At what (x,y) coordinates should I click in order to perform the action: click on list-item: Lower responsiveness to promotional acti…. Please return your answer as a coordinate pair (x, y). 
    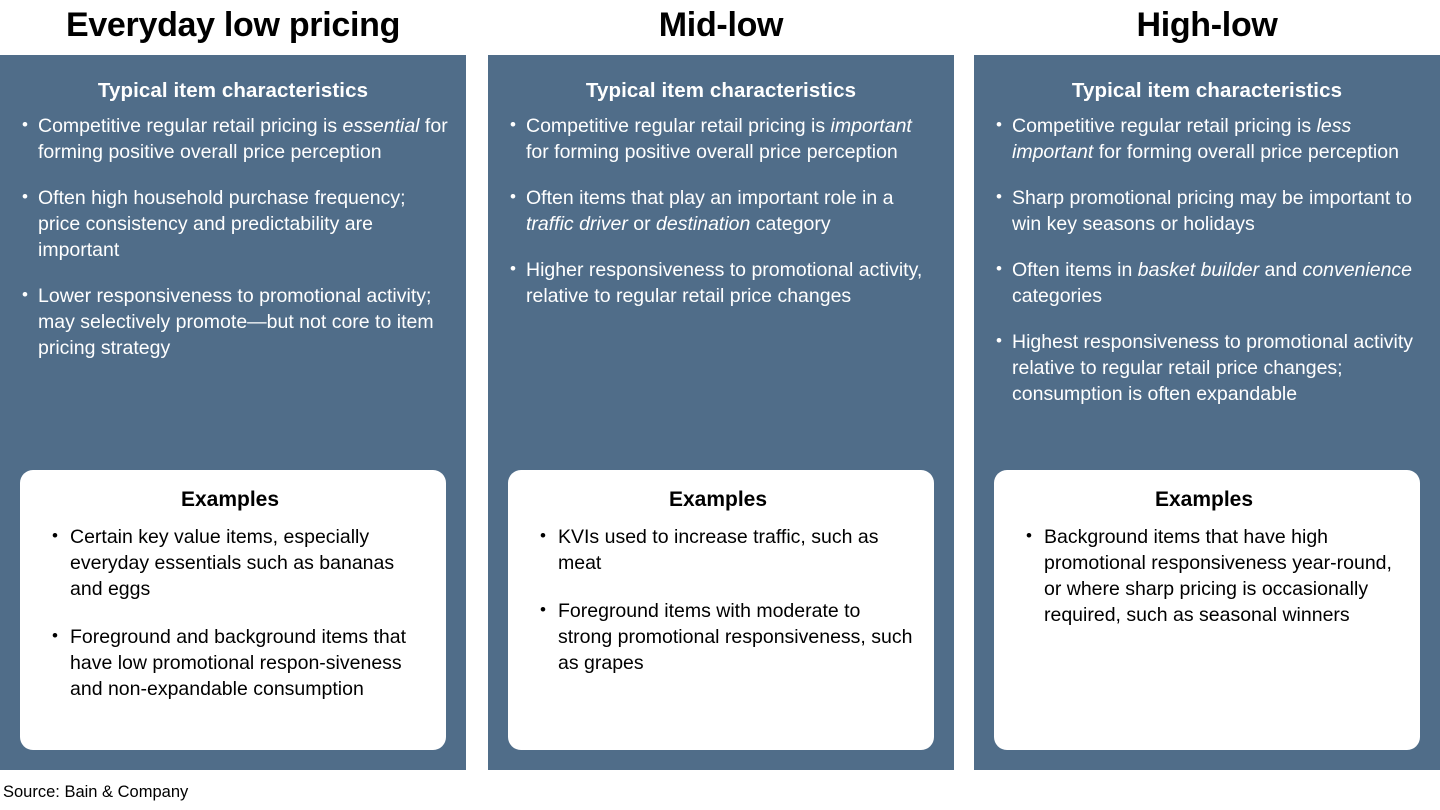
    Looking at the image, I should click on (231, 321).